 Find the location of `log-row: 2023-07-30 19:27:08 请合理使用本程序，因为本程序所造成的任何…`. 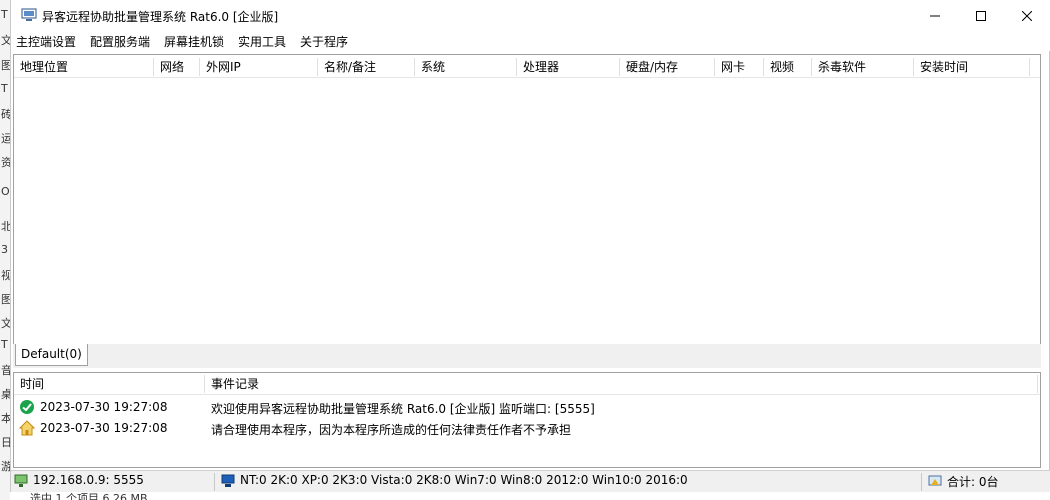

log-row: 2023-07-30 19:27:08 请合理使用本程序，因为本程序所造成的任何… is located at coordinates (527, 428).